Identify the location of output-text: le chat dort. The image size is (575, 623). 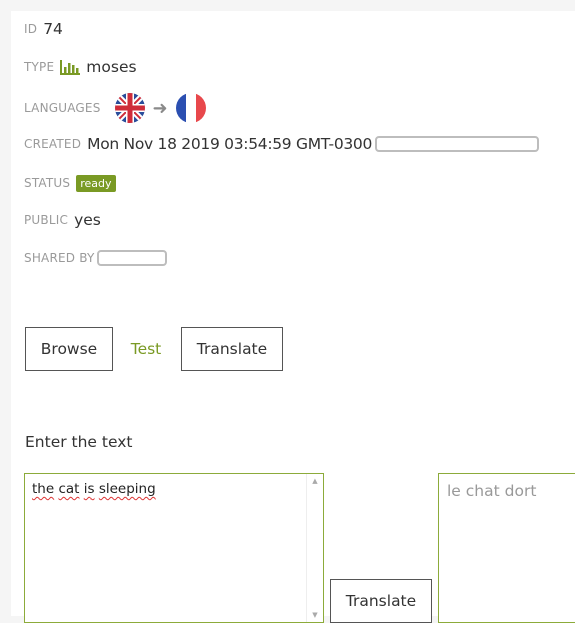
(492, 491).